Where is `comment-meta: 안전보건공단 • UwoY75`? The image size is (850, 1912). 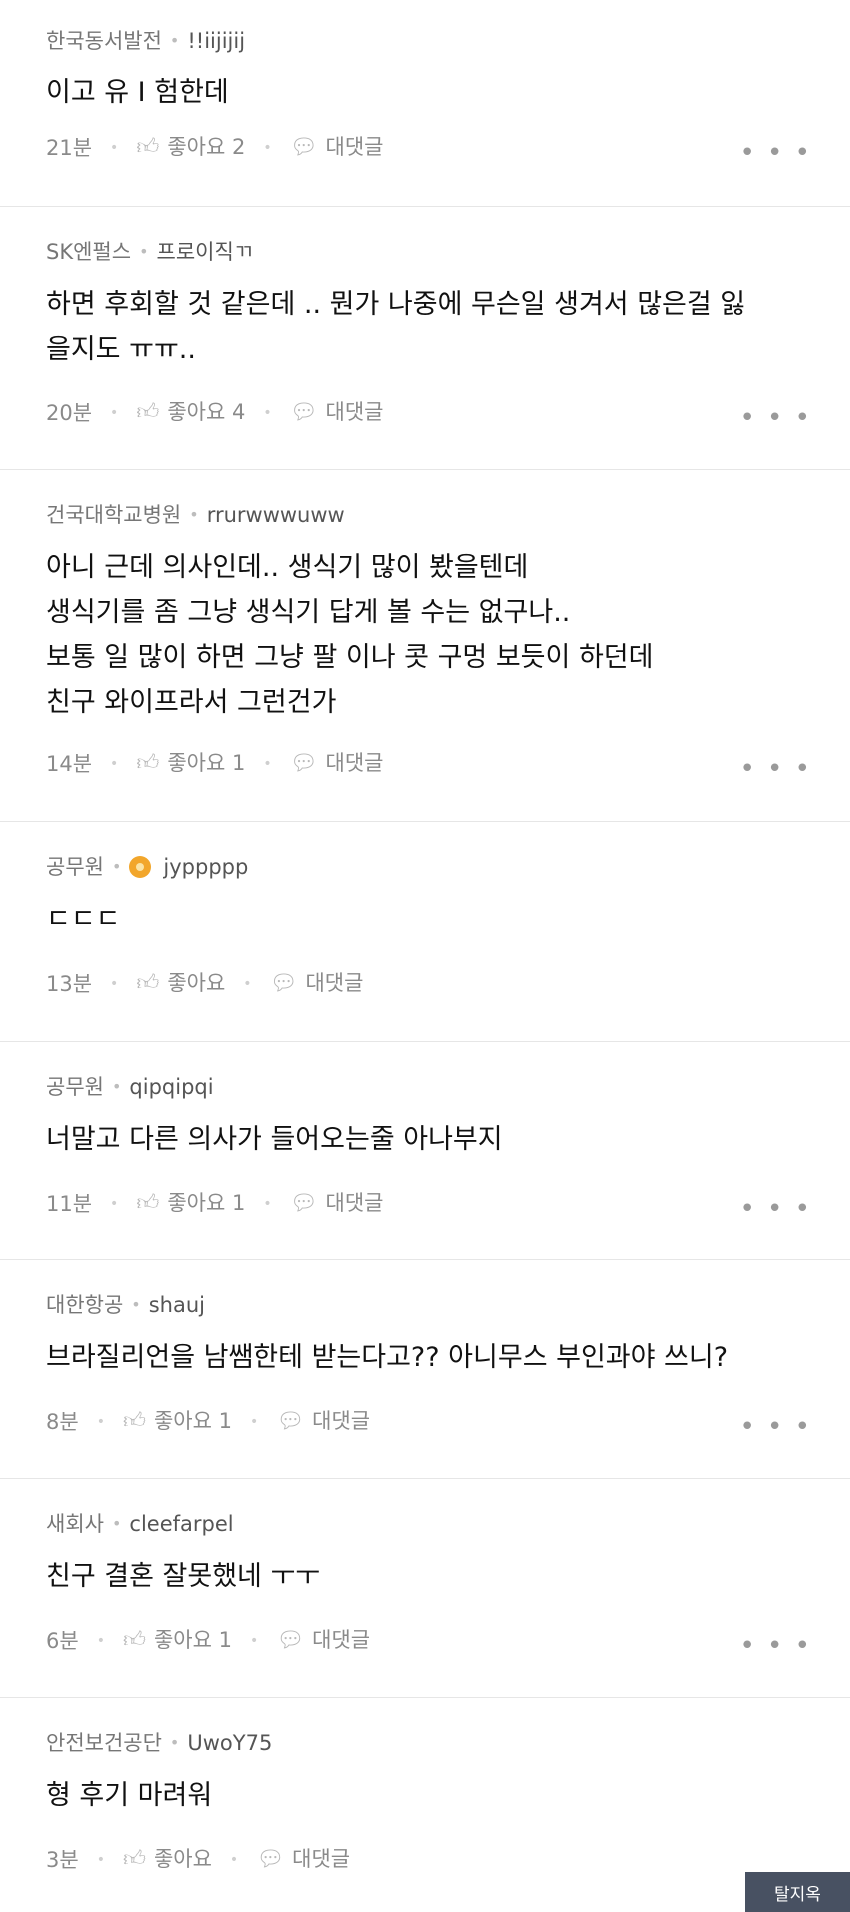
comment-meta: 안전보건공단 • UwoY75 is located at coordinates (159, 1743).